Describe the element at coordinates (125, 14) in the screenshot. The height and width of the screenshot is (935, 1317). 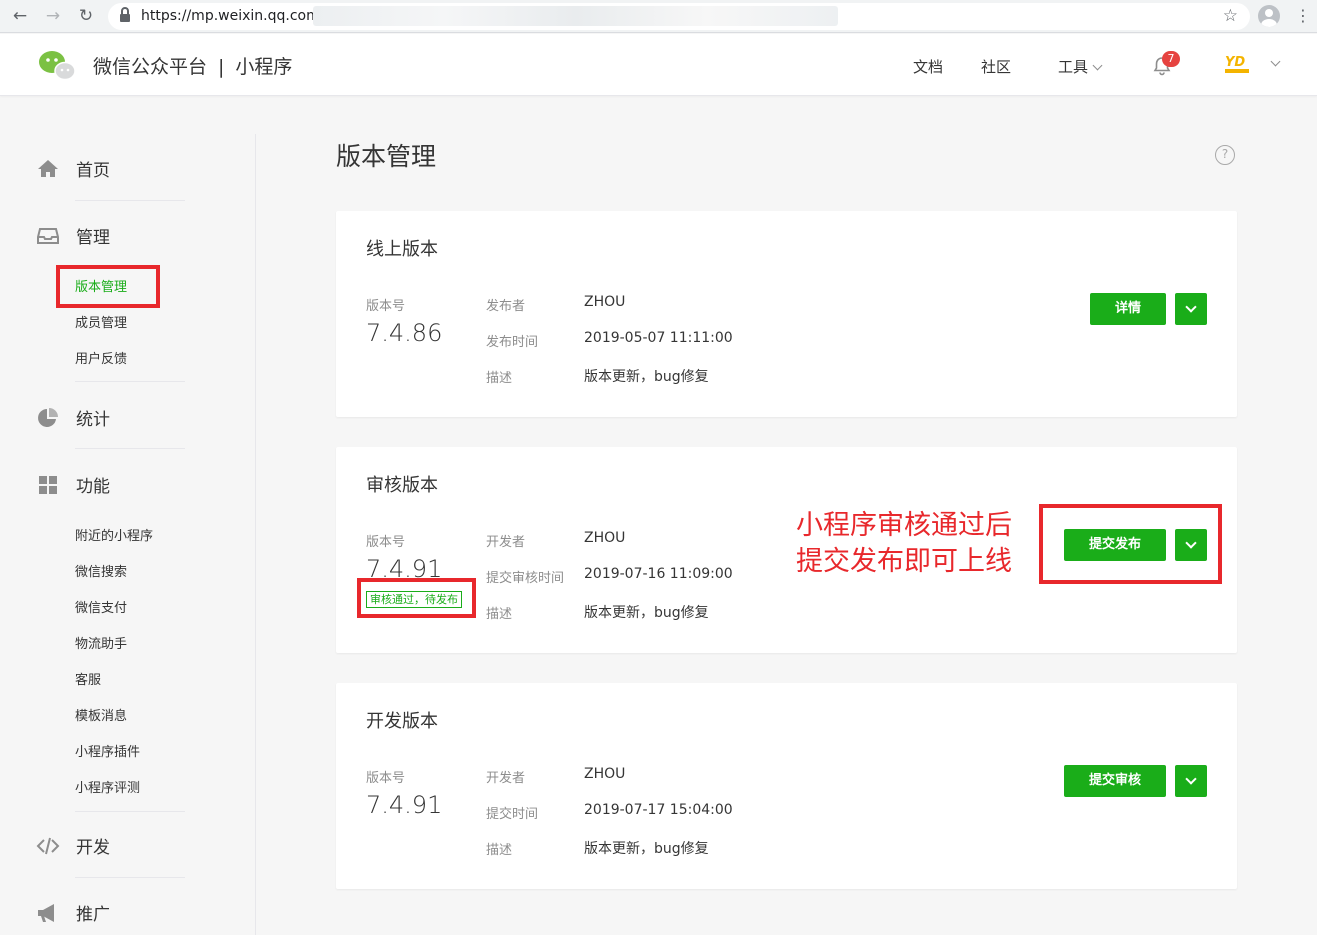
I see `lock-icon` at that location.